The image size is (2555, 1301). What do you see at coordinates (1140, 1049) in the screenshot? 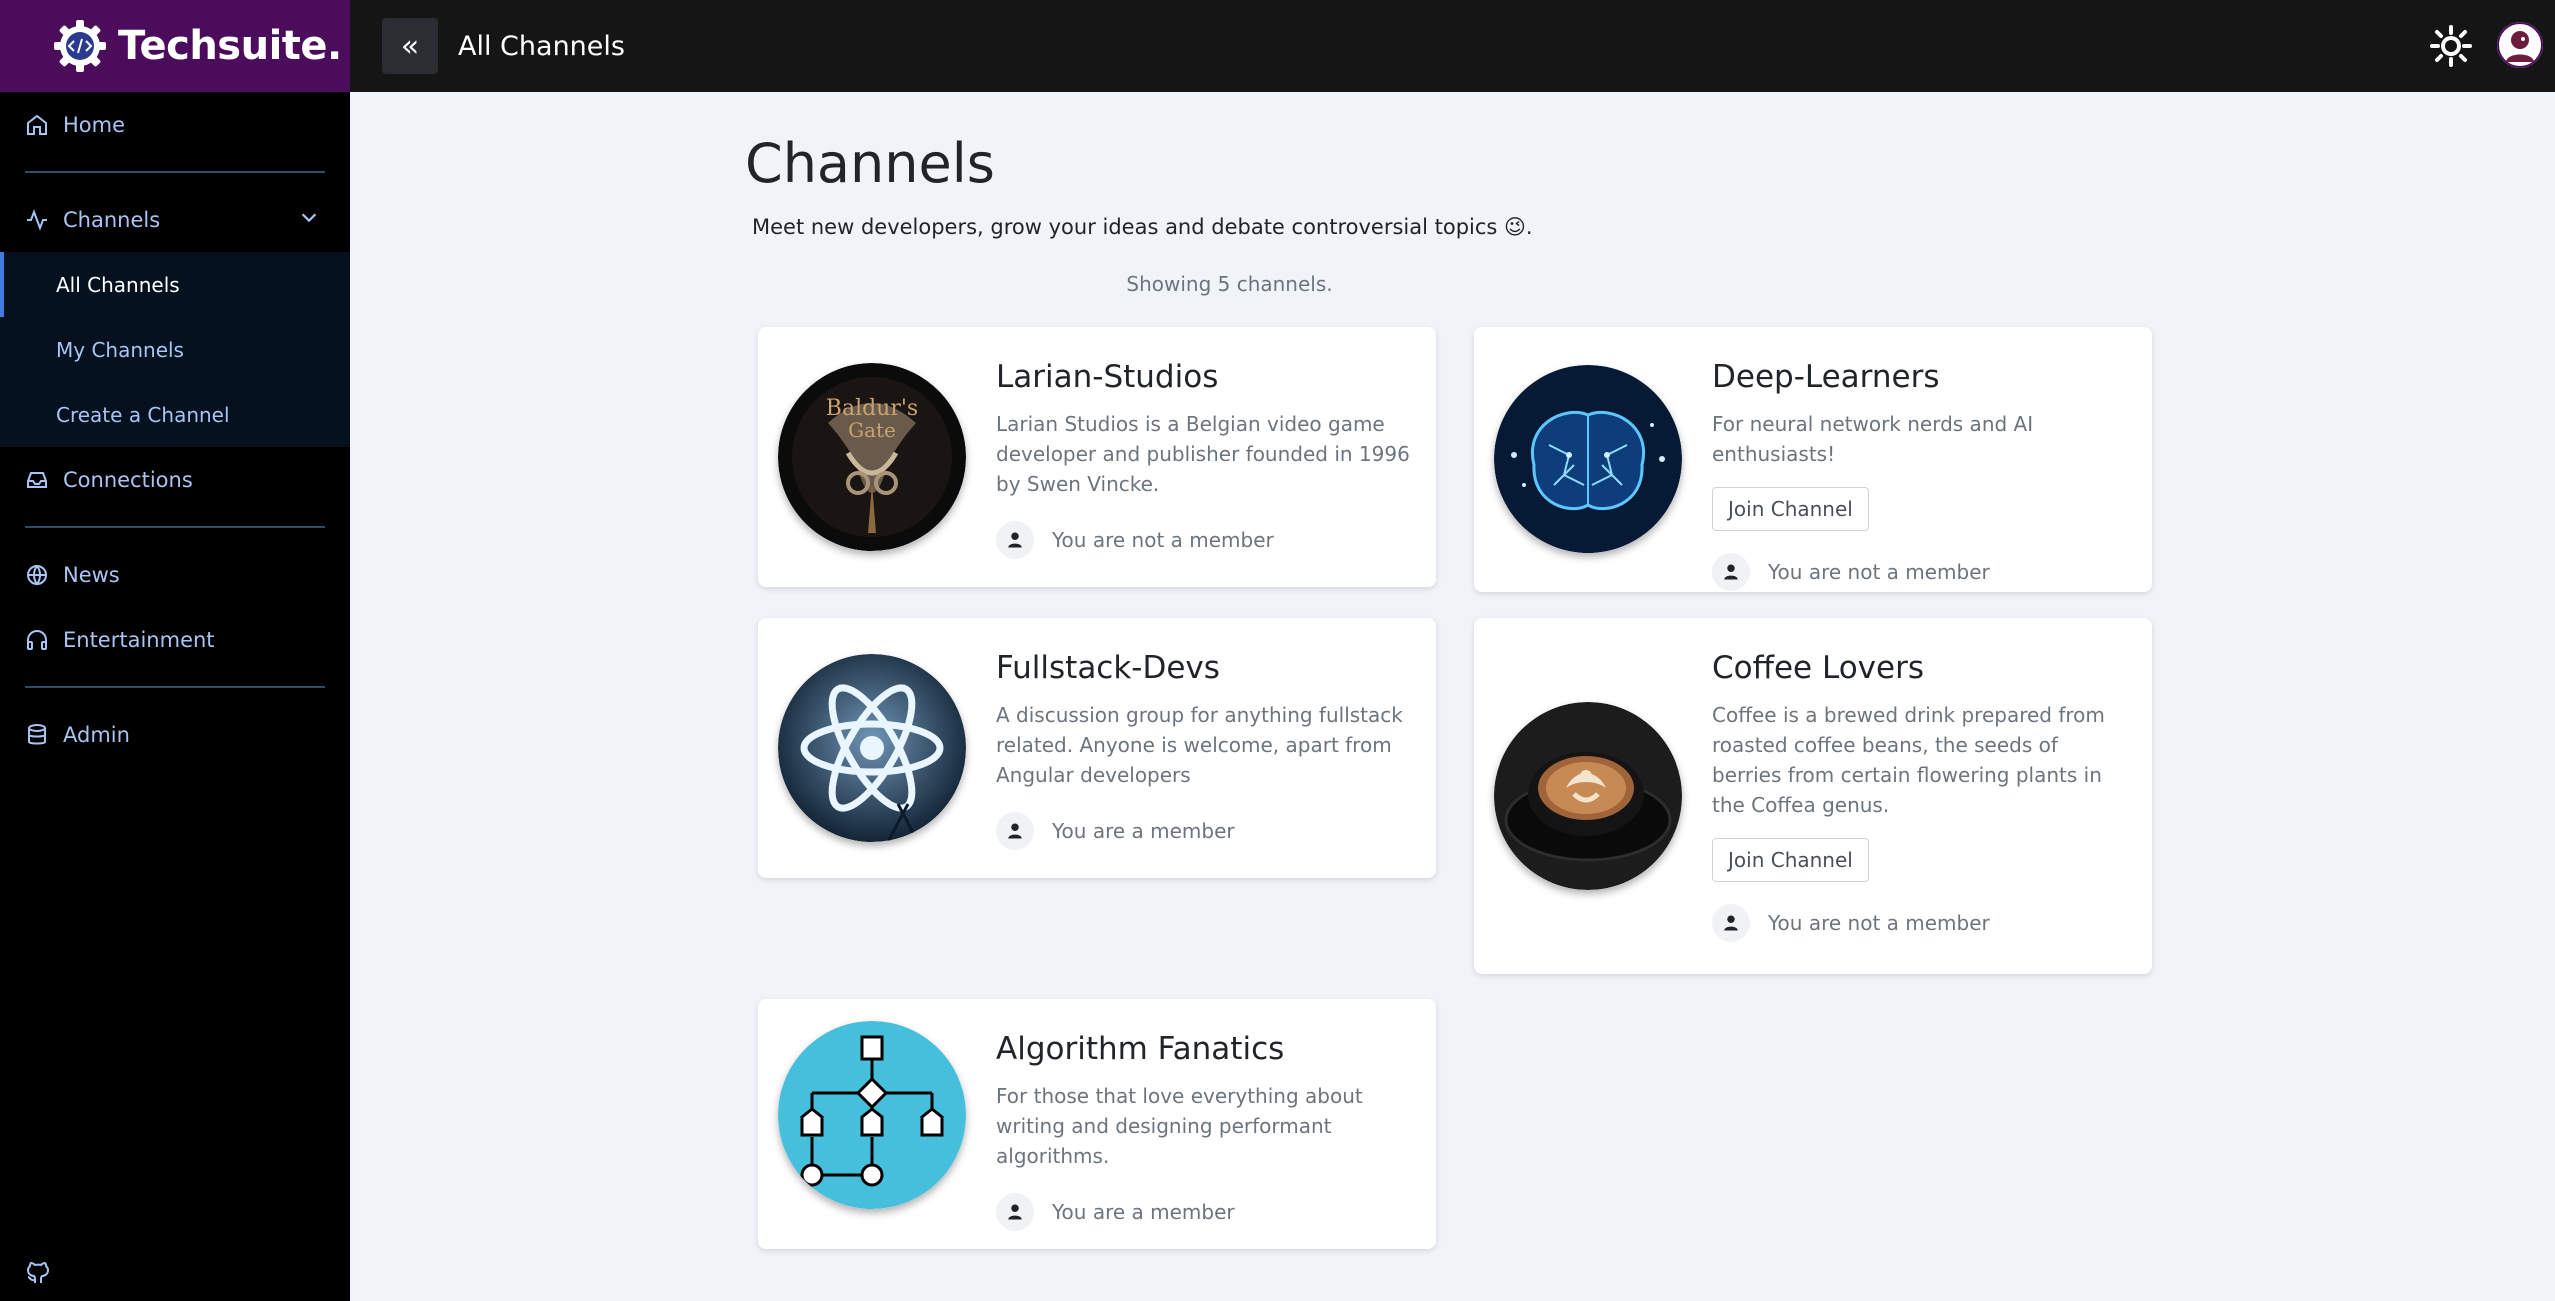
I see `channel-name: Algorithm Fanatics` at bounding box center [1140, 1049].